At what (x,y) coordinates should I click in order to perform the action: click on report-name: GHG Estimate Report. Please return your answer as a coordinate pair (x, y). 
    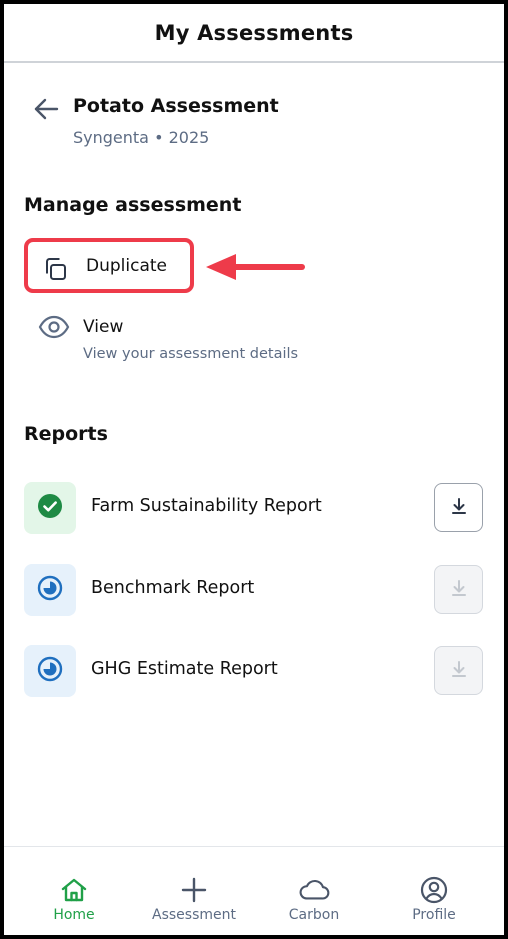
    Looking at the image, I should click on (184, 669).